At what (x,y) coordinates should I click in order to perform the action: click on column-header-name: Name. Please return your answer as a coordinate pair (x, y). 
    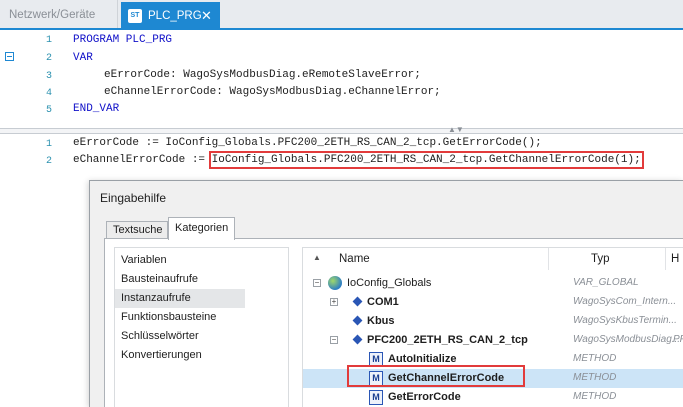
    Looking at the image, I should click on (354, 259).